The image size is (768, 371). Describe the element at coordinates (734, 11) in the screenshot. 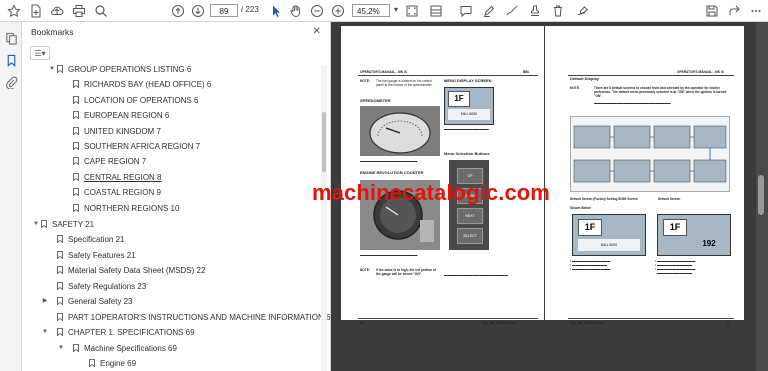

I see `share-icon` at that location.